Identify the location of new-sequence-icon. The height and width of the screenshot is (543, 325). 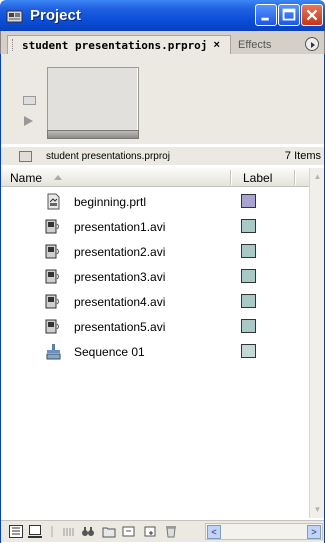
(151, 531).